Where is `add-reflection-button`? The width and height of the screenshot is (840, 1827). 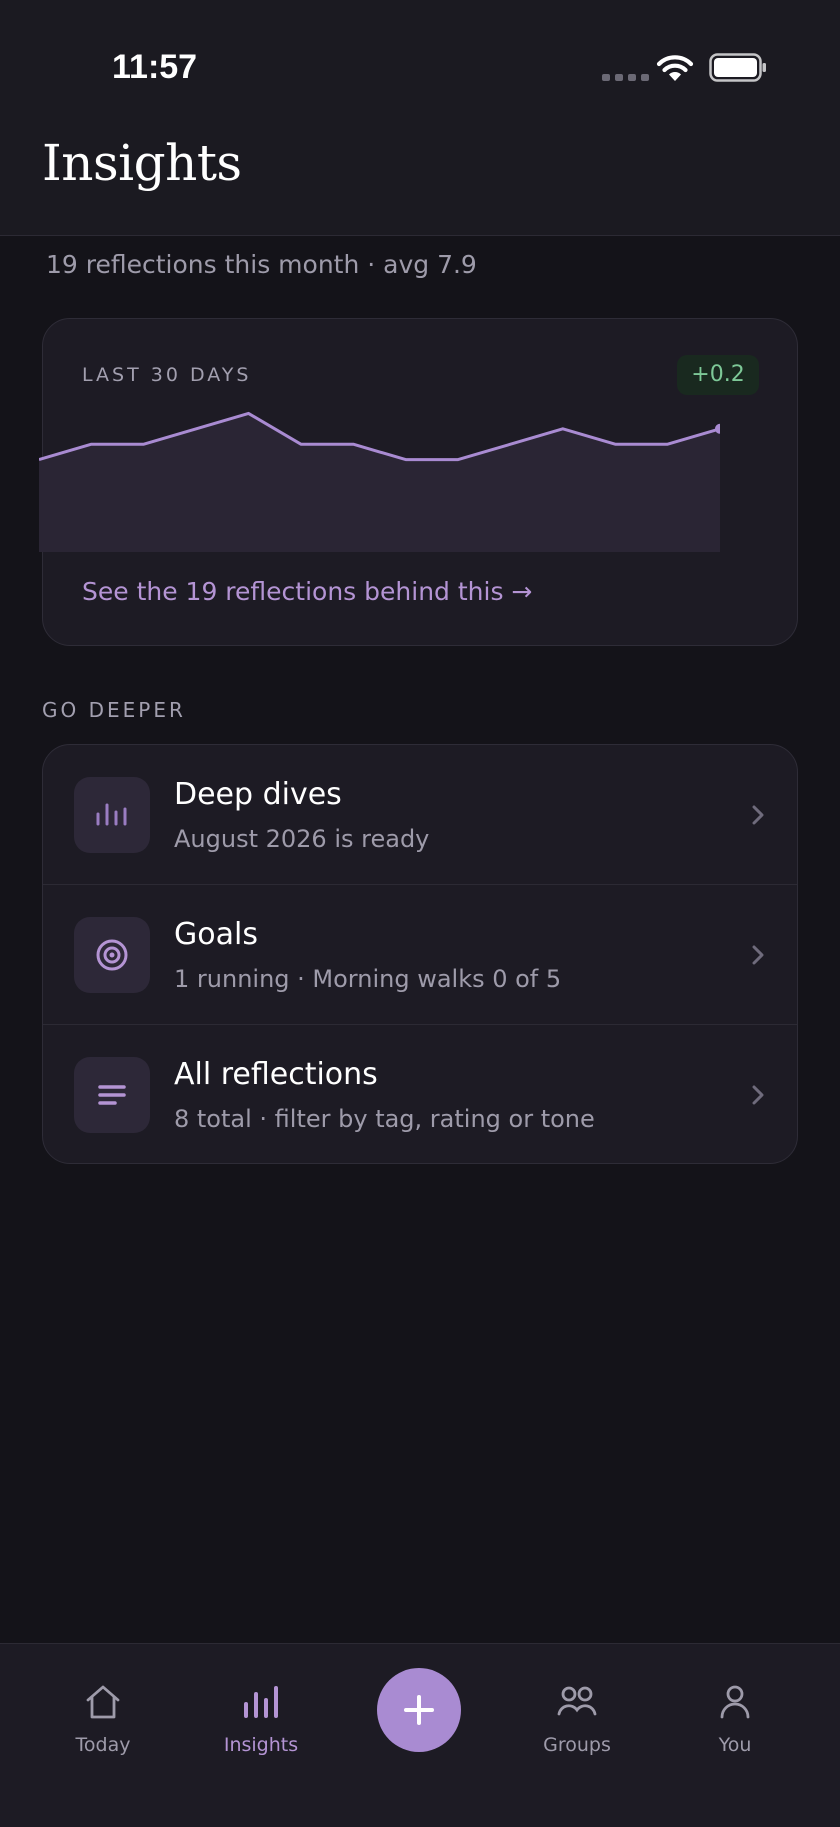 add-reflection-button is located at coordinates (419, 1710).